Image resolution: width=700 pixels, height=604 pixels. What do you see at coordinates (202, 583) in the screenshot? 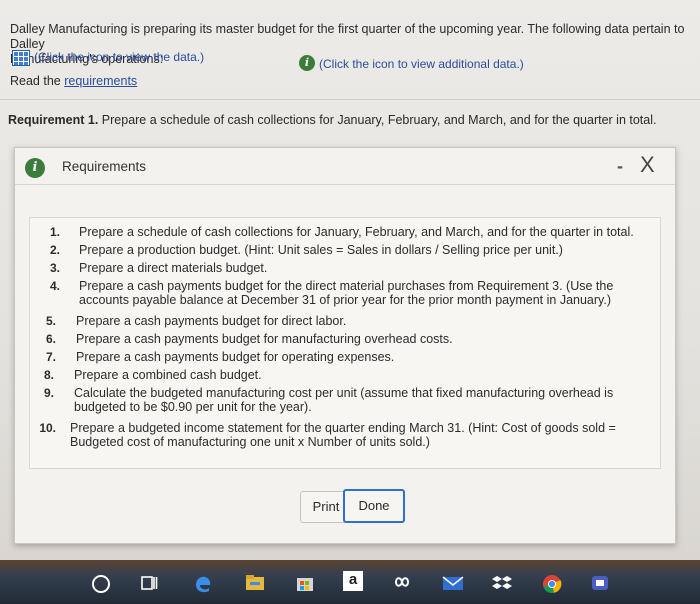
I see `edge-icon` at bounding box center [202, 583].